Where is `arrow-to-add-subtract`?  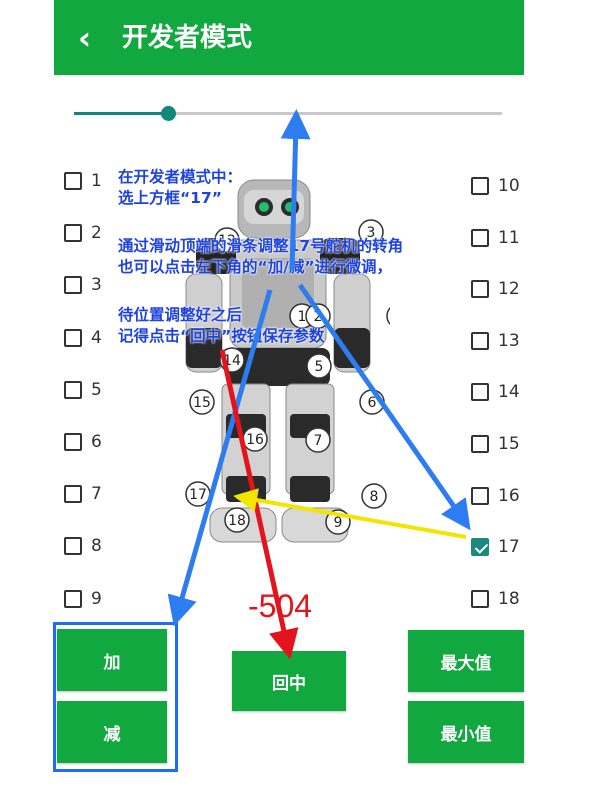
arrow-to-add-subtract is located at coordinates (220, 458).